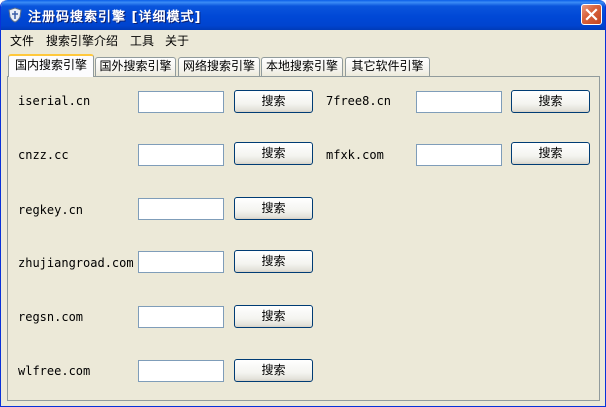  I want to click on site-label-regkey: regkey.cn, so click(51, 210).